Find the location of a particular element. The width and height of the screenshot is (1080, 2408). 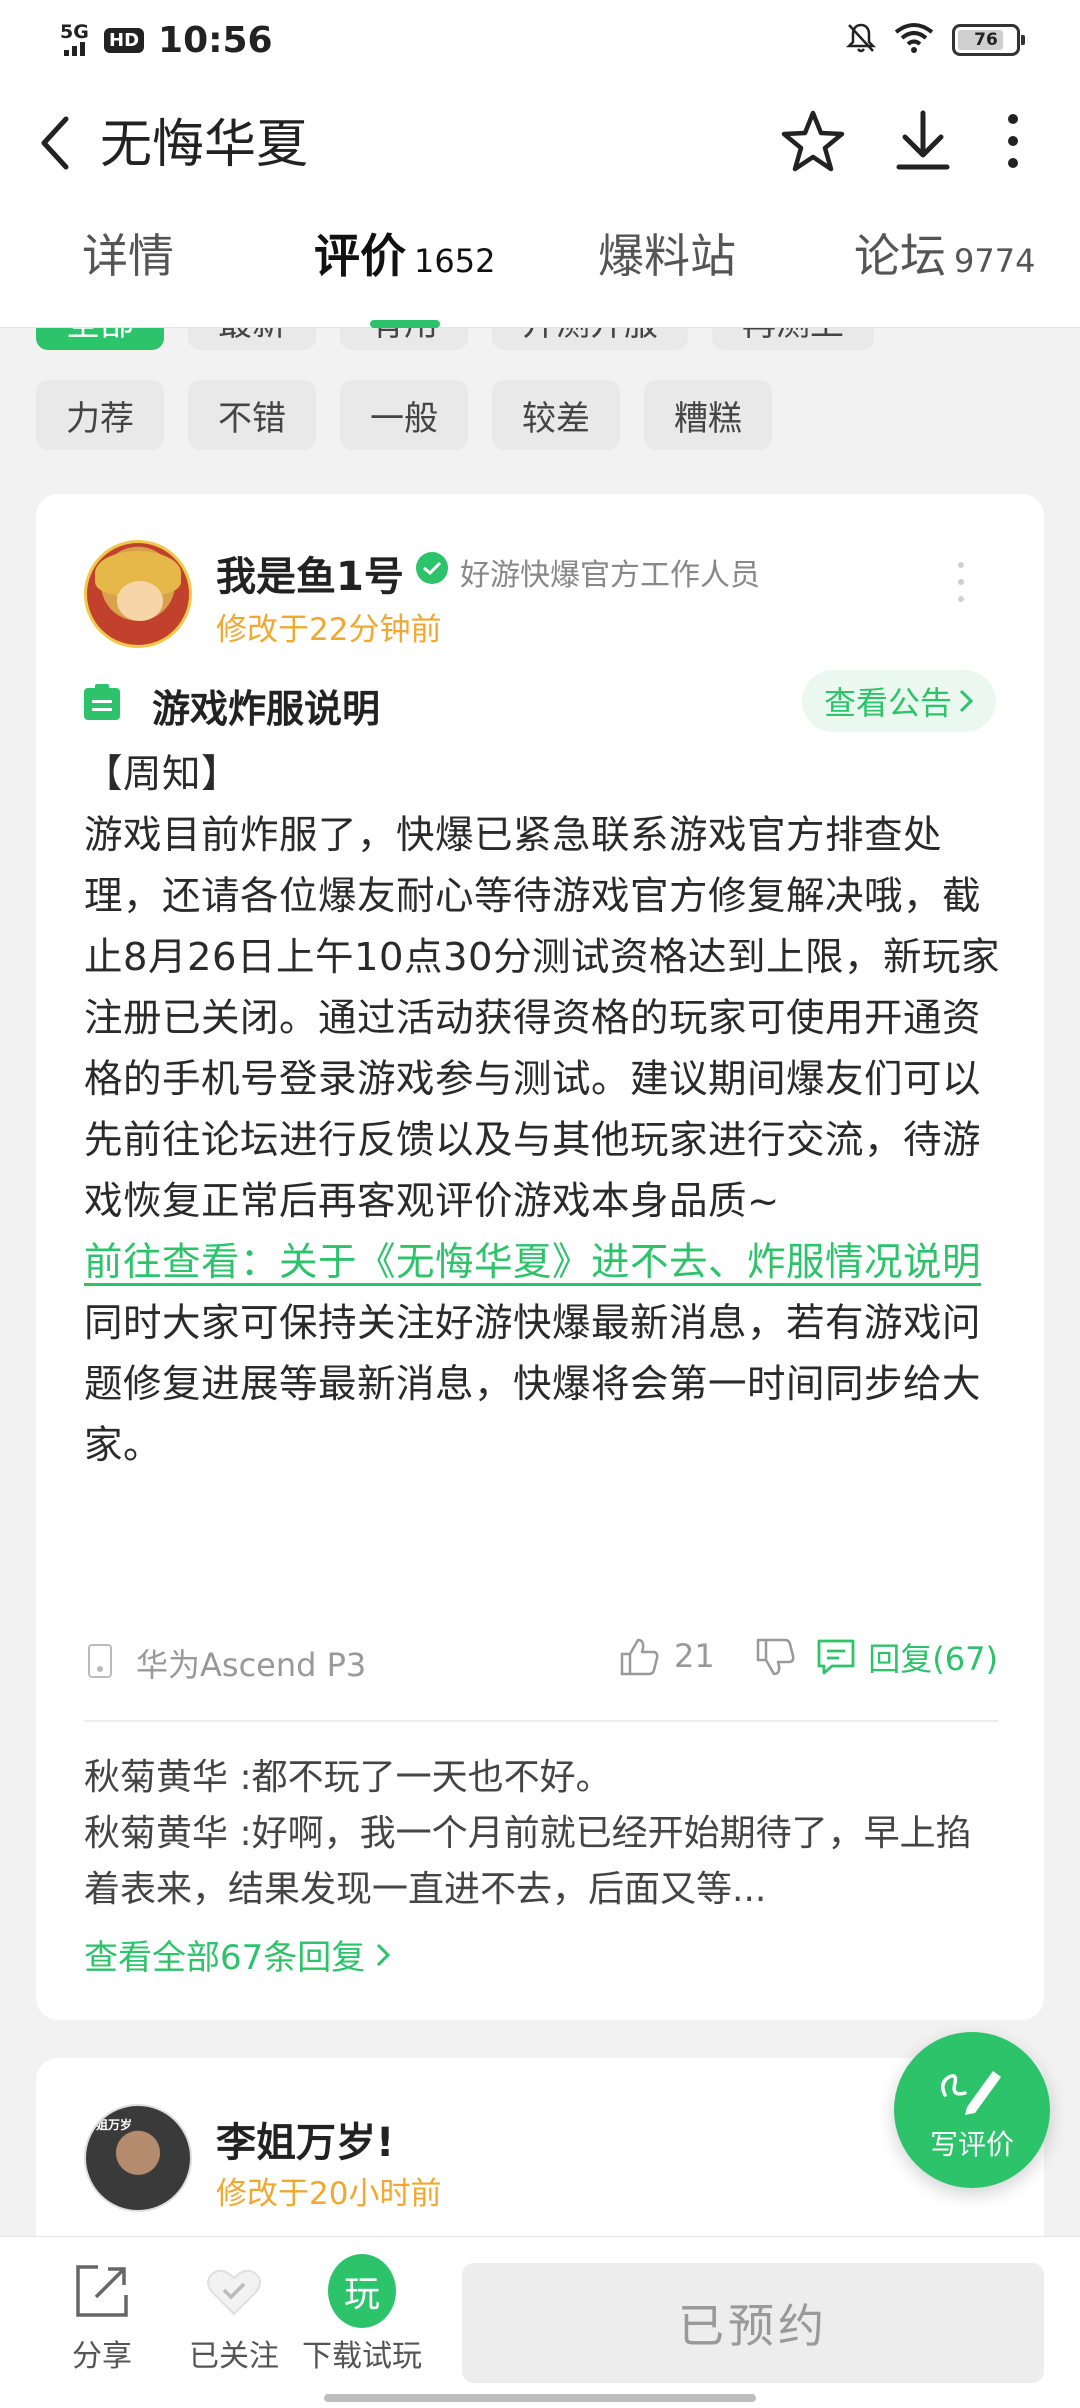

view-all-label: 查看全部67条回复 is located at coordinates (225, 1958).